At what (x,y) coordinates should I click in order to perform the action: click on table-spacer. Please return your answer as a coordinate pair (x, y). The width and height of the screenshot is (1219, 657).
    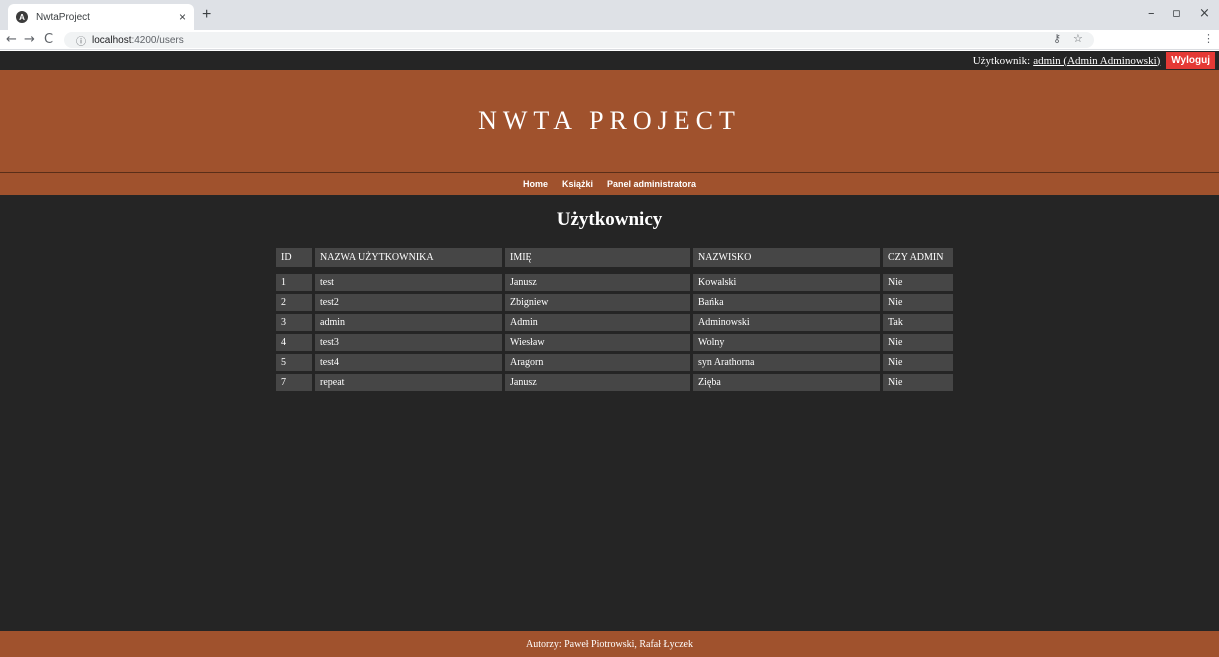
    Looking at the image, I should click on (614, 270).